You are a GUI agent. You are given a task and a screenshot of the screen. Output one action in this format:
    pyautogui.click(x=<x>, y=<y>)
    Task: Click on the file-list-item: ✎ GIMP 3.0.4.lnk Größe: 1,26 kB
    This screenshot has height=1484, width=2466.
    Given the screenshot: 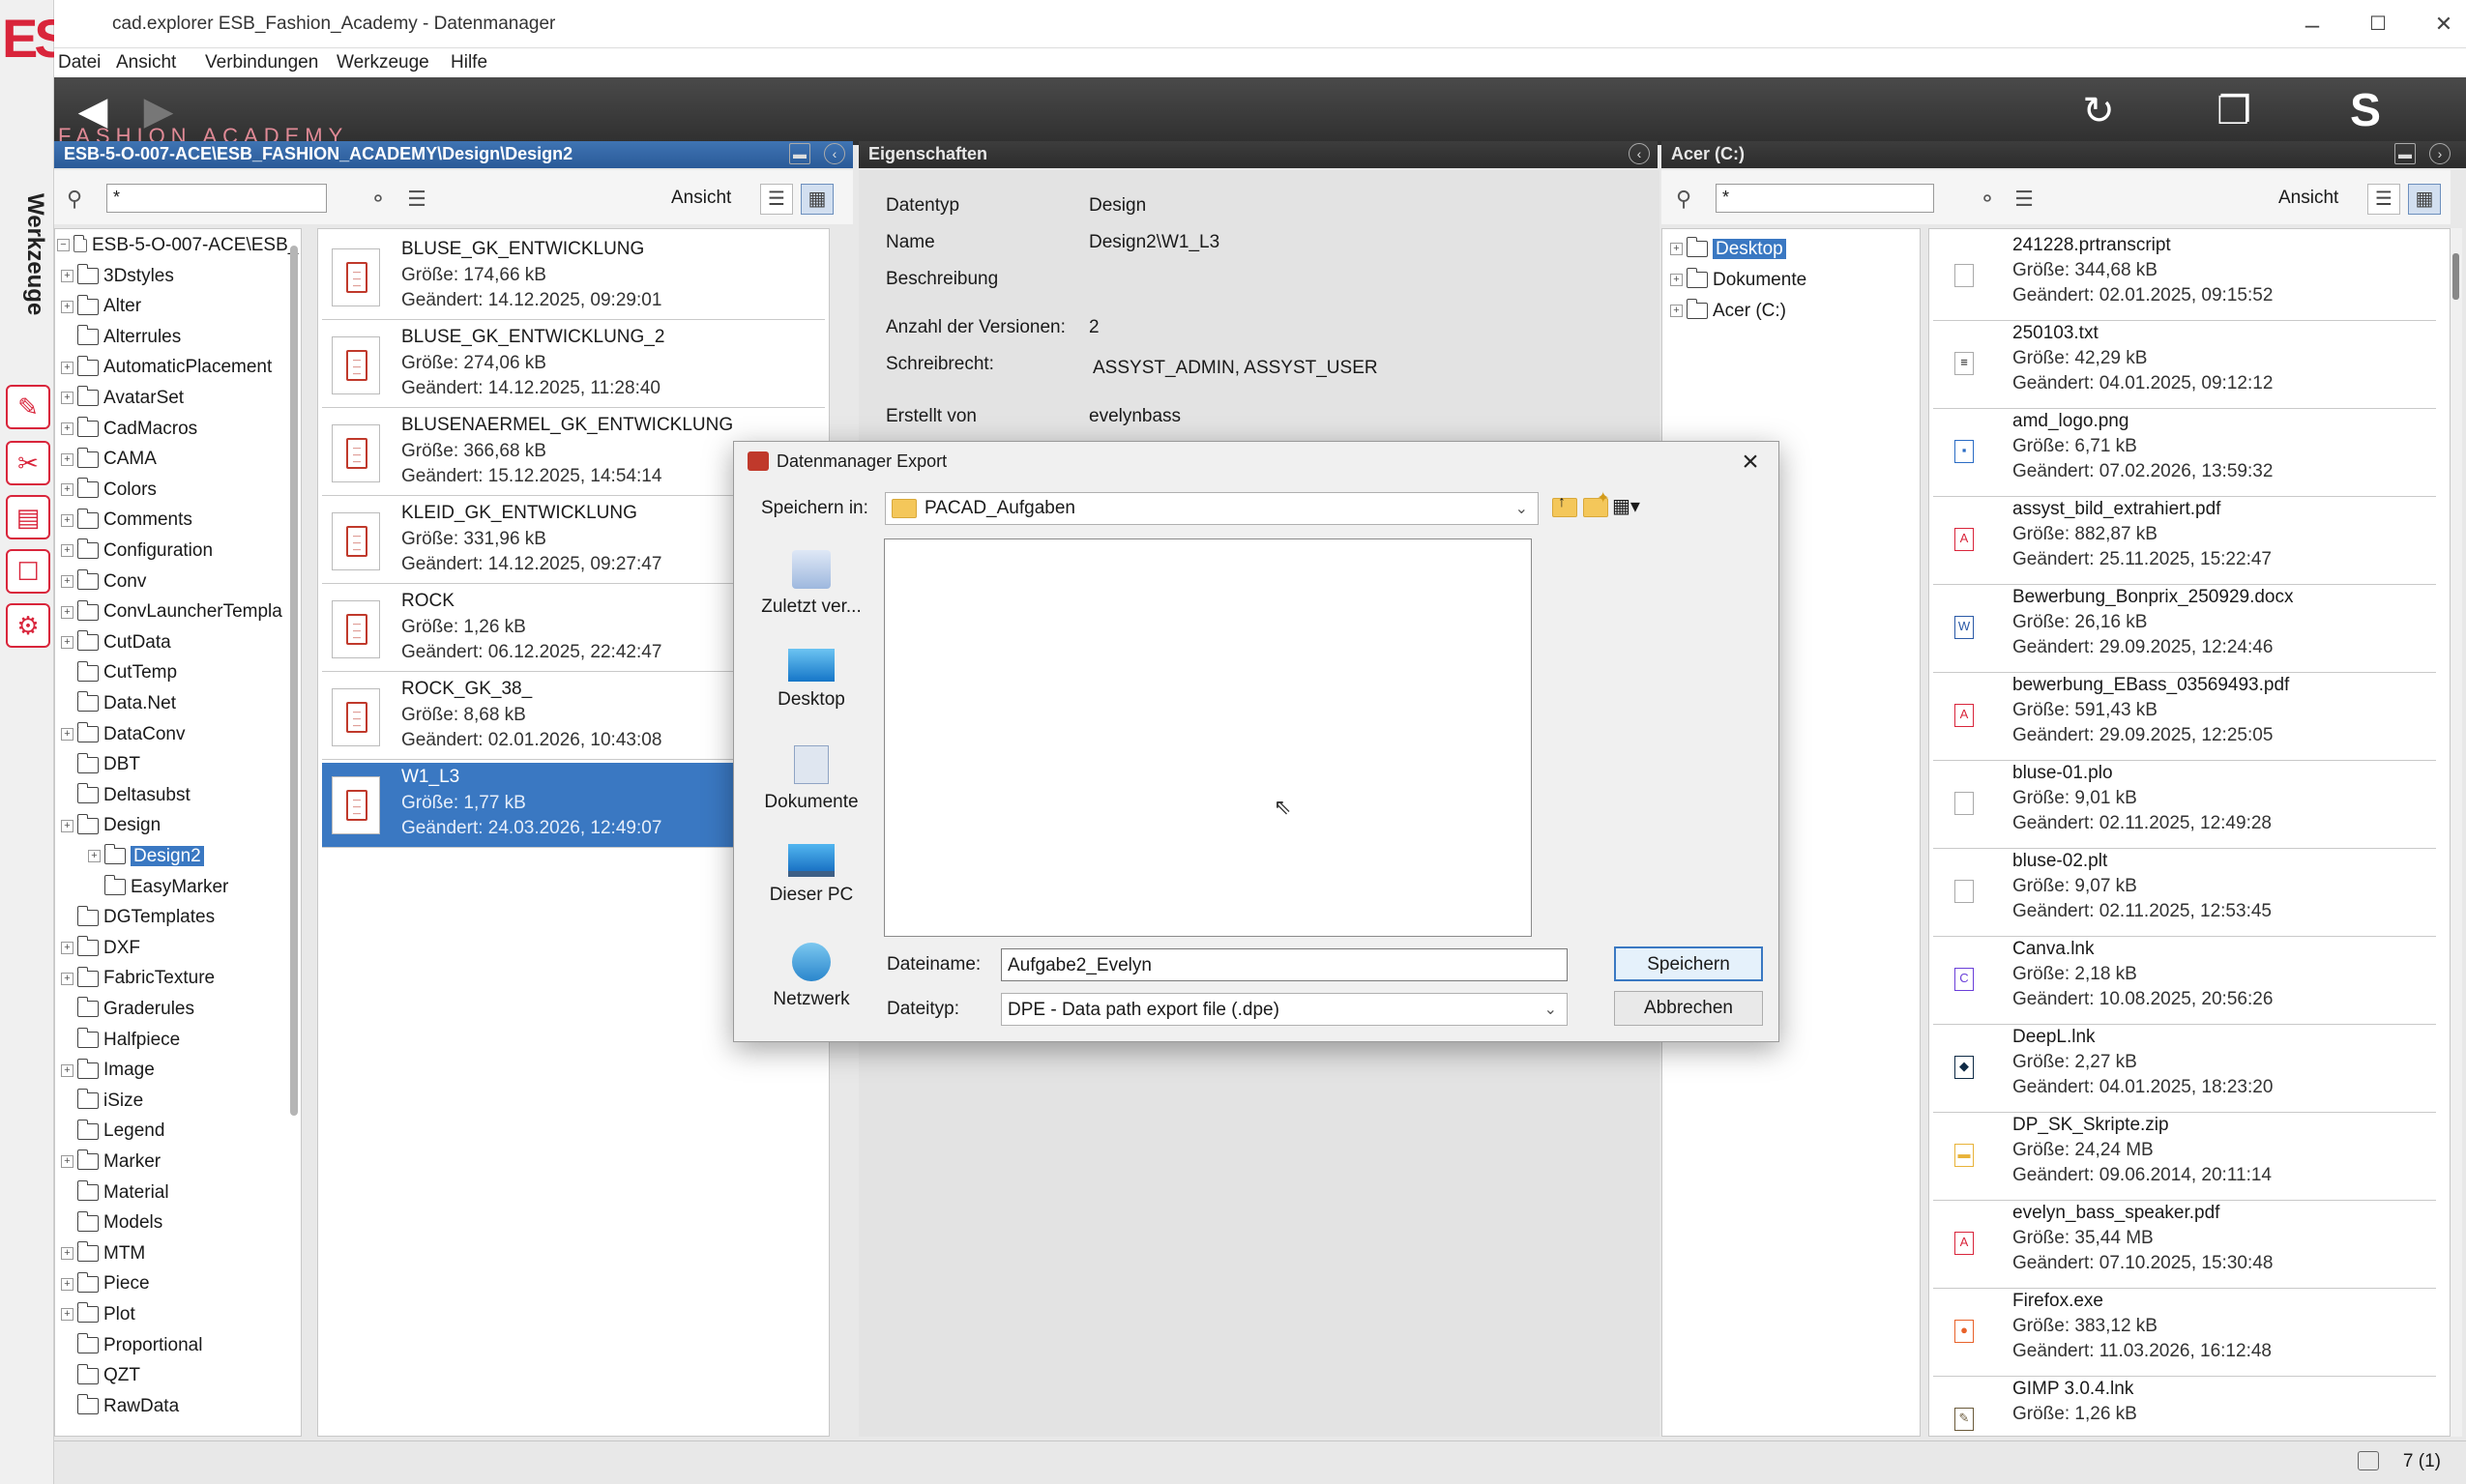 What is the action you would take?
    pyautogui.click(x=2184, y=1407)
    